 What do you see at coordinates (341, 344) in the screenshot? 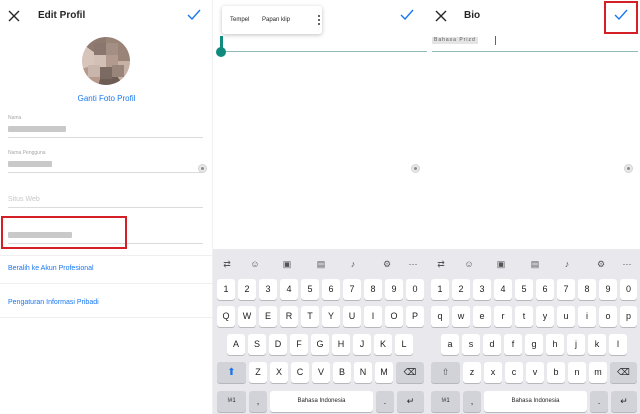
I see `key-h: H` at bounding box center [341, 344].